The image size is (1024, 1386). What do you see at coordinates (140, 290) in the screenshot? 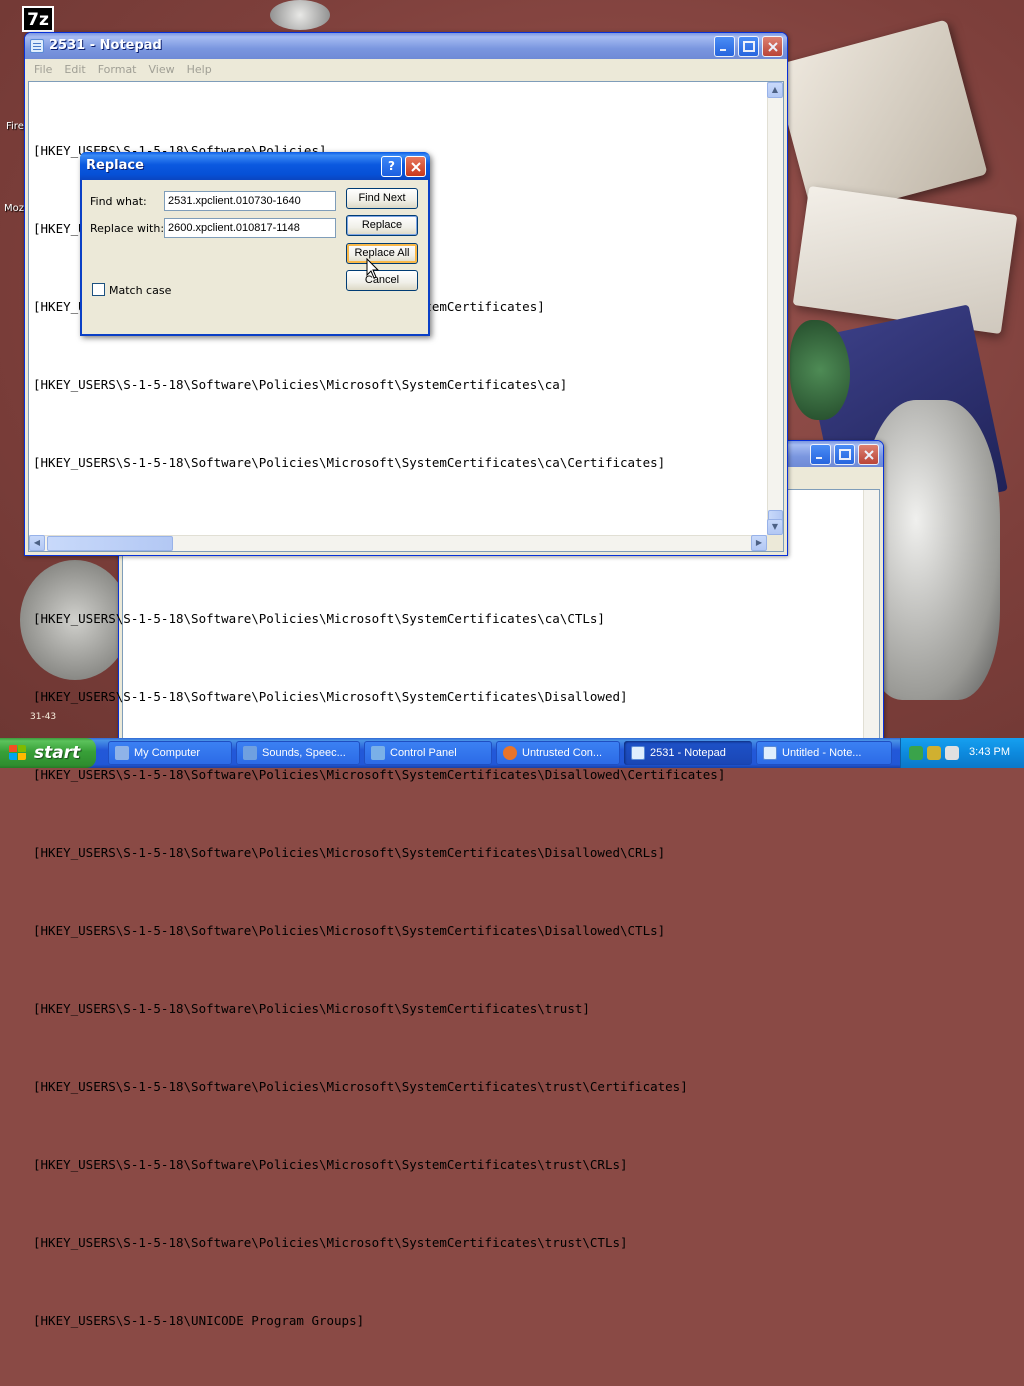
I see `match-case-label: Match case` at bounding box center [140, 290].